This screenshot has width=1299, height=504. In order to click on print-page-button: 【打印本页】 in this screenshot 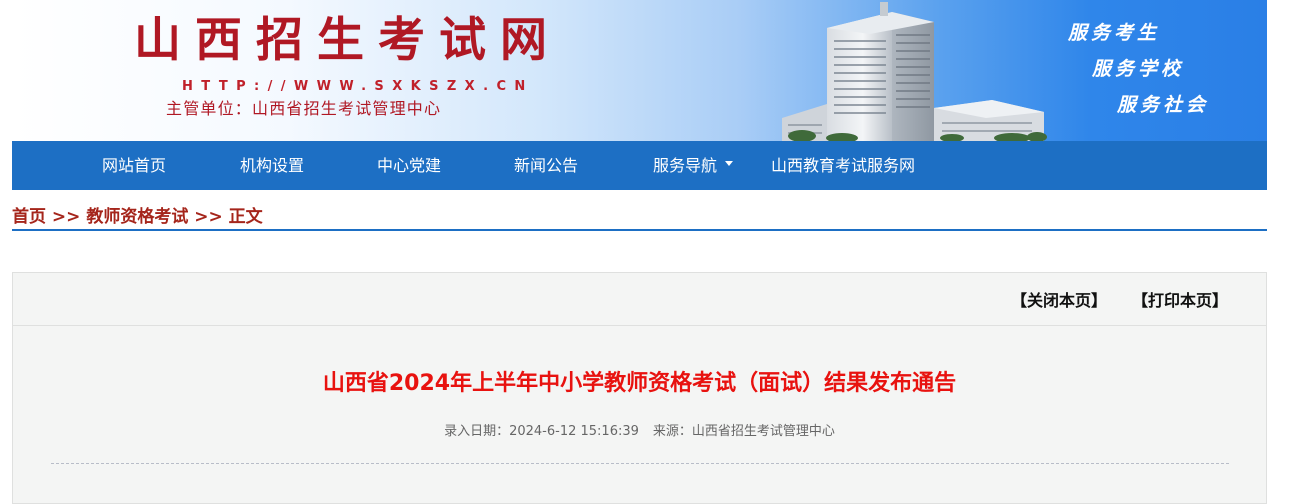, I will do `click(1180, 301)`.